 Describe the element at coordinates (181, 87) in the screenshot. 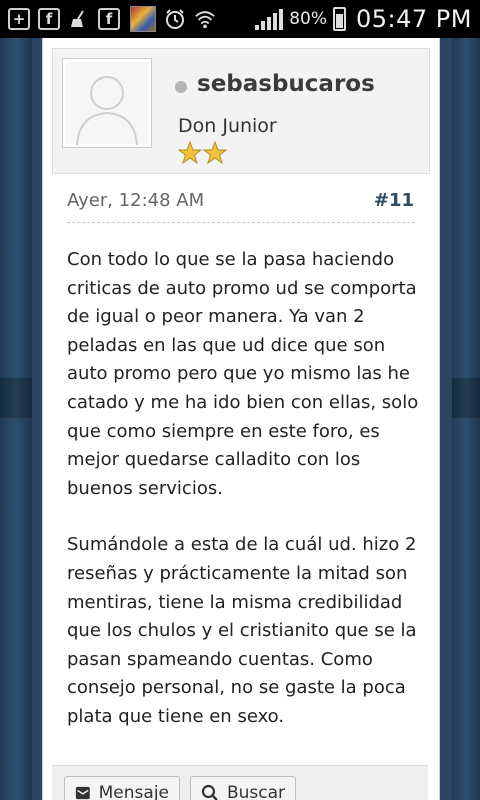

I see `offline-status-icon` at that location.